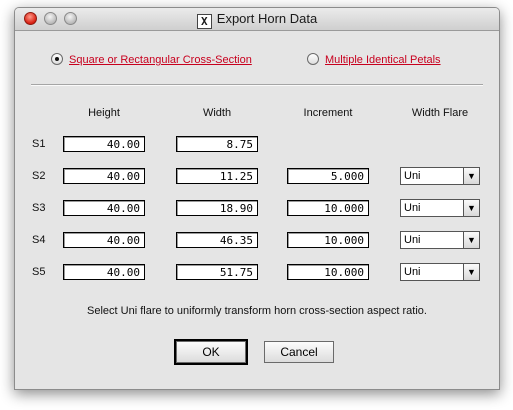 The width and height of the screenshot is (513, 410). Describe the element at coordinates (217, 144) in the screenshot. I see `width-field-s1: 8.75` at that location.